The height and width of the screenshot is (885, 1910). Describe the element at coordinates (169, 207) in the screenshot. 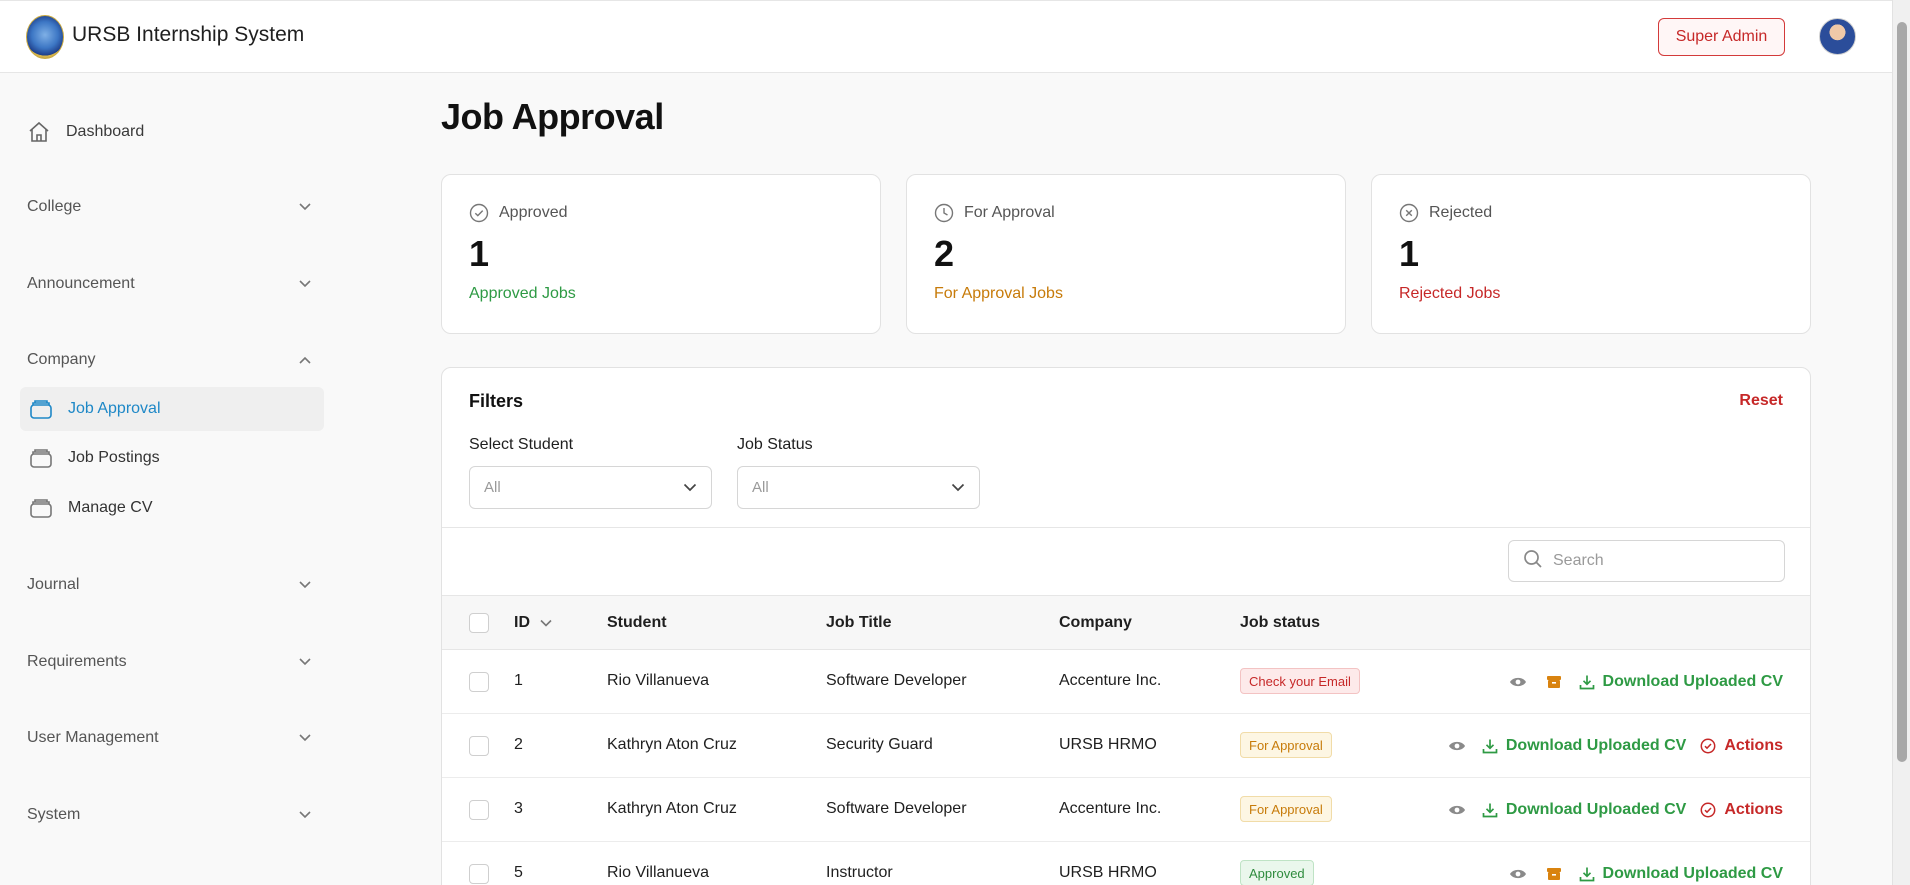

I see `sidebar-group-college: College` at that location.